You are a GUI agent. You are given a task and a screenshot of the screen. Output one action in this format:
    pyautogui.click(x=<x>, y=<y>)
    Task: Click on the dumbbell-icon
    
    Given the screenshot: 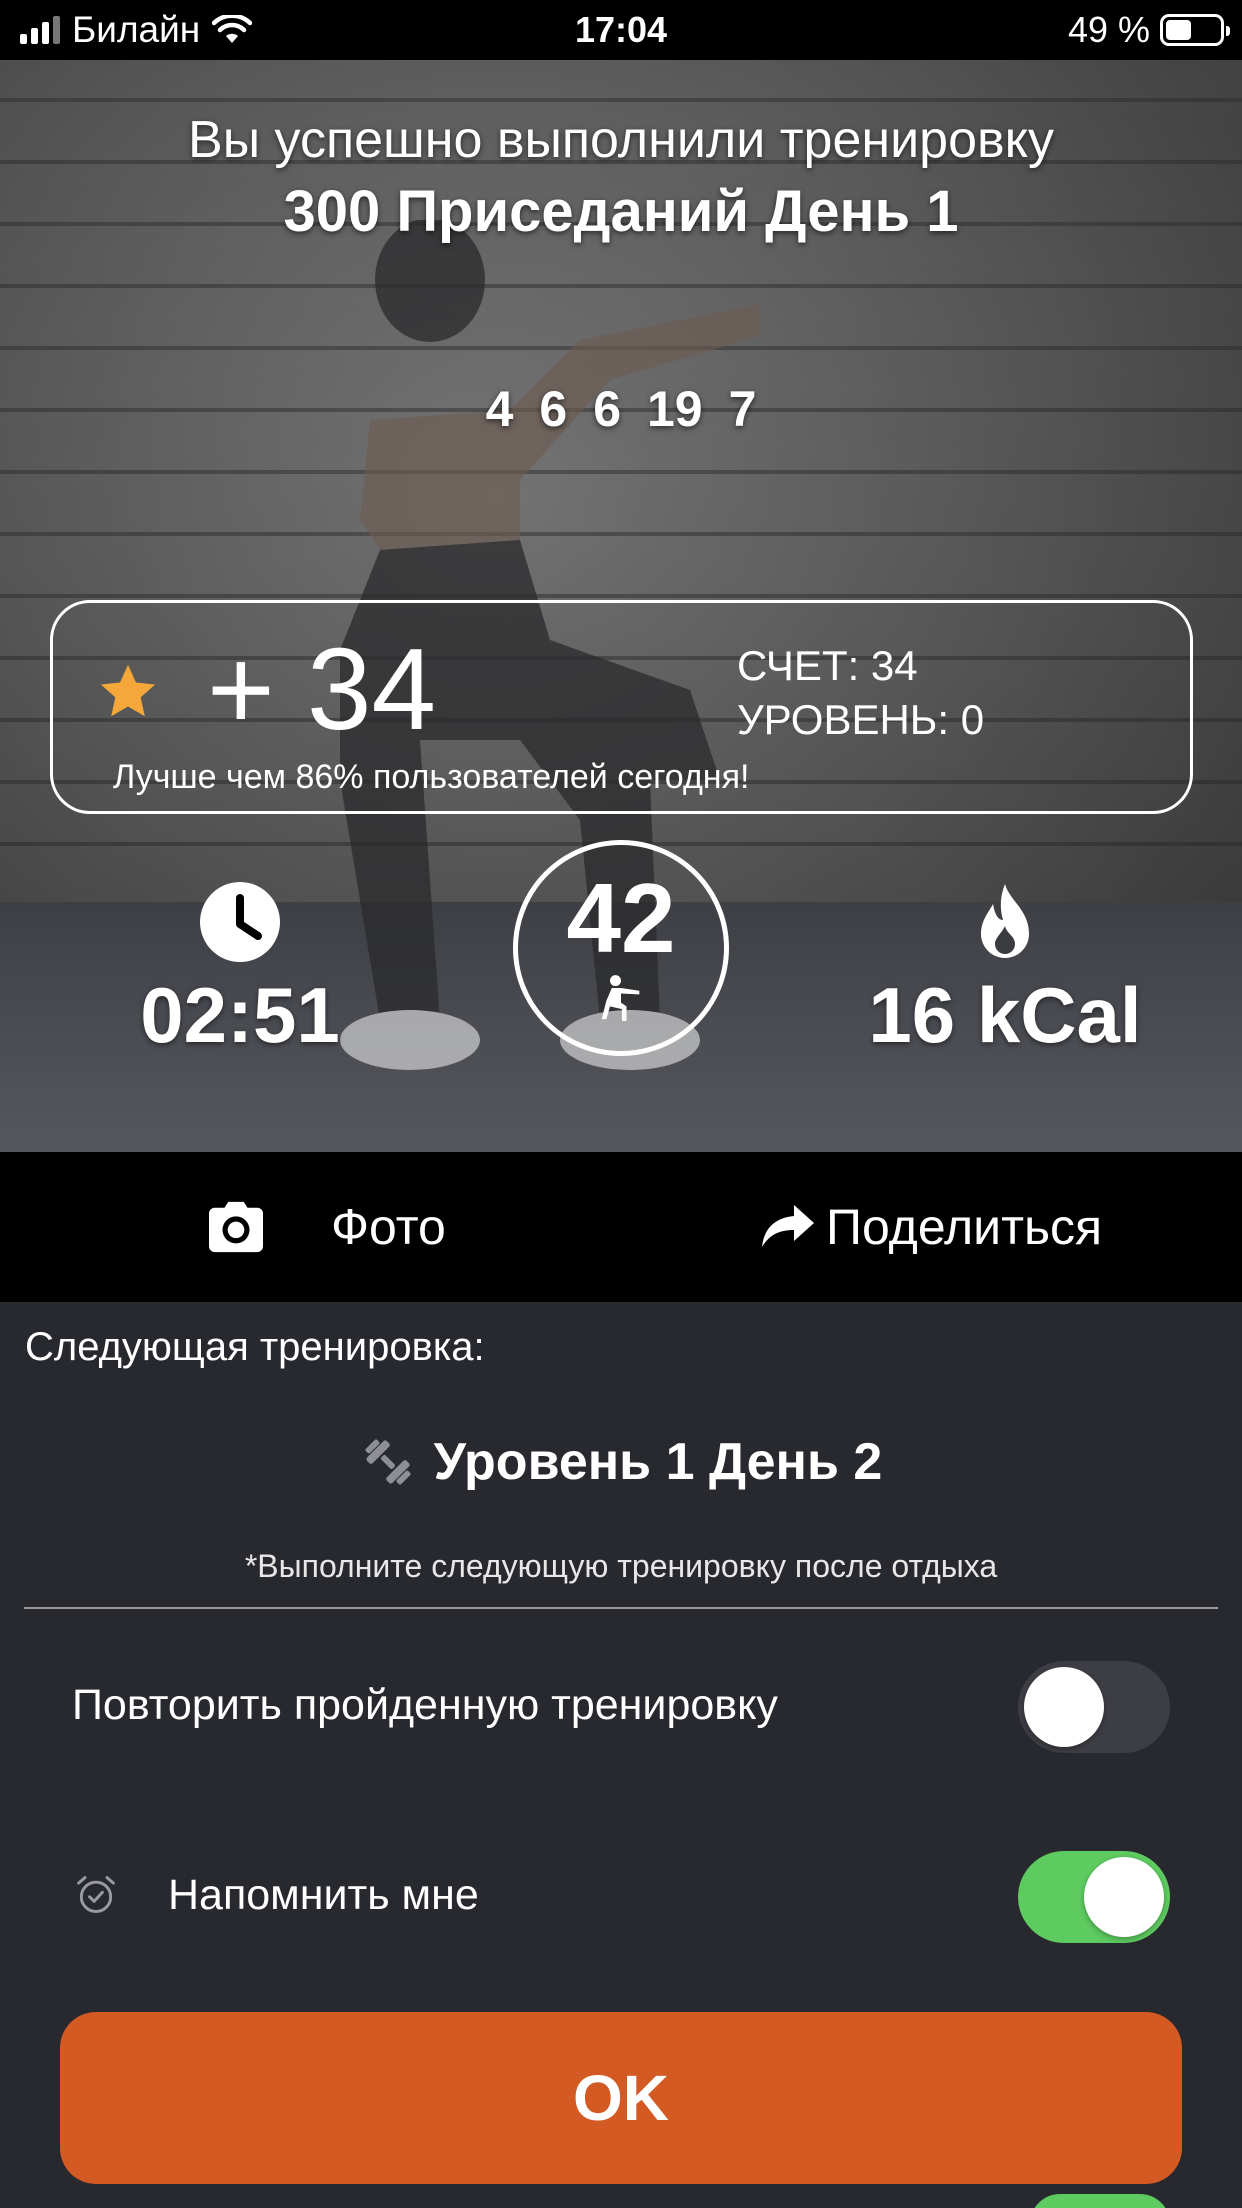 What is the action you would take?
    pyautogui.click(x=388, y=1462)
    